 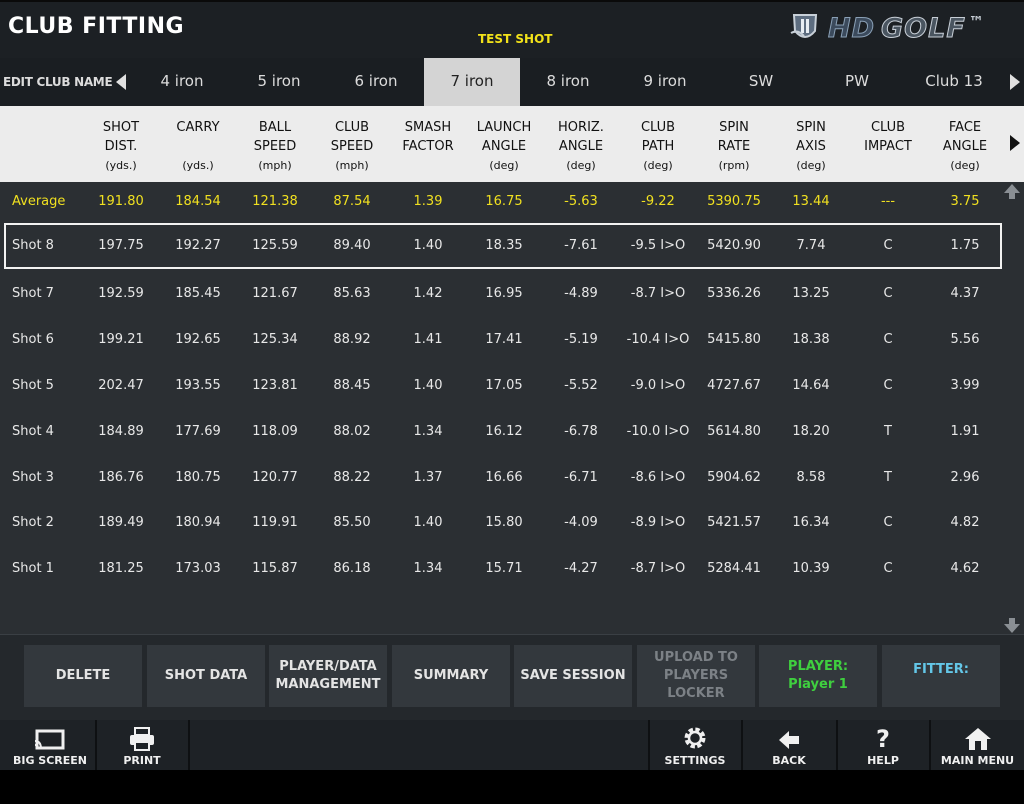 I want to click on columns-next-arrow-icon, so click(x=1015, y=143).